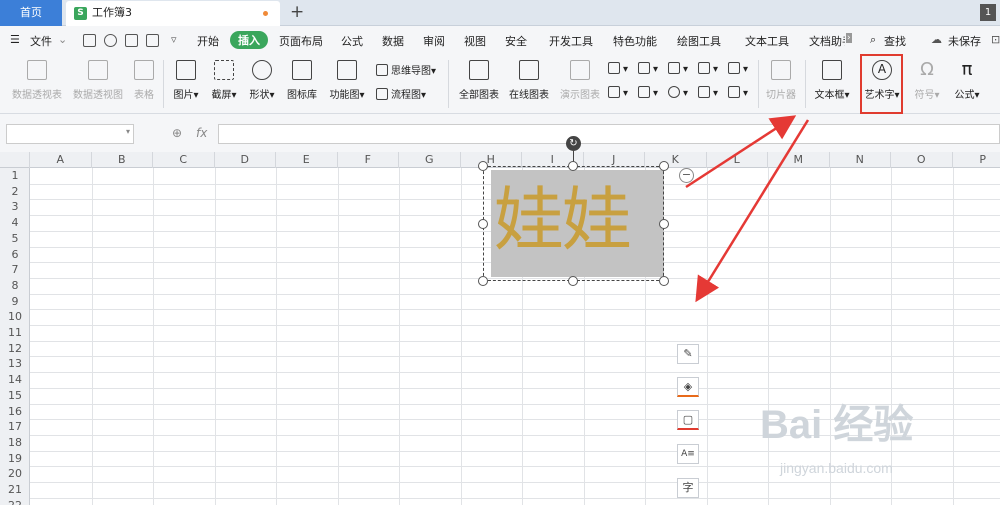 The width and height of the screenshot is (1000, 505). What do you see at coordinates (752, 211) in the screenshot?
I see `arrow-to-wordart-object` at bounding box center [752, 211].